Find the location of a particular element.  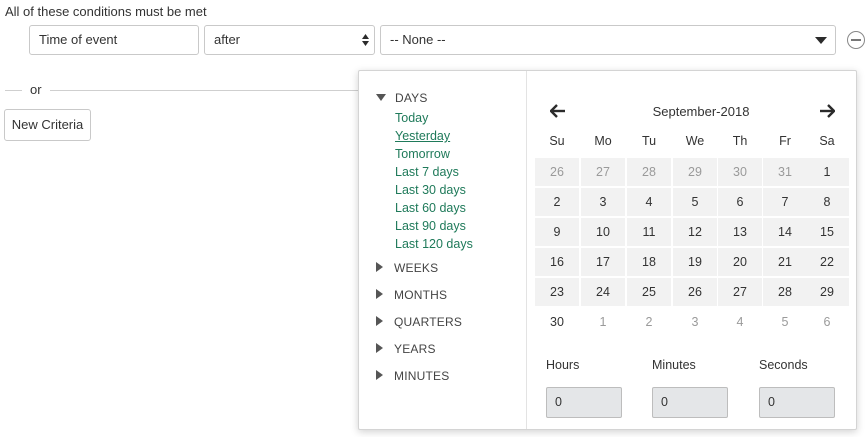

calendar-day: 9 is located at coordinates (557, 232).